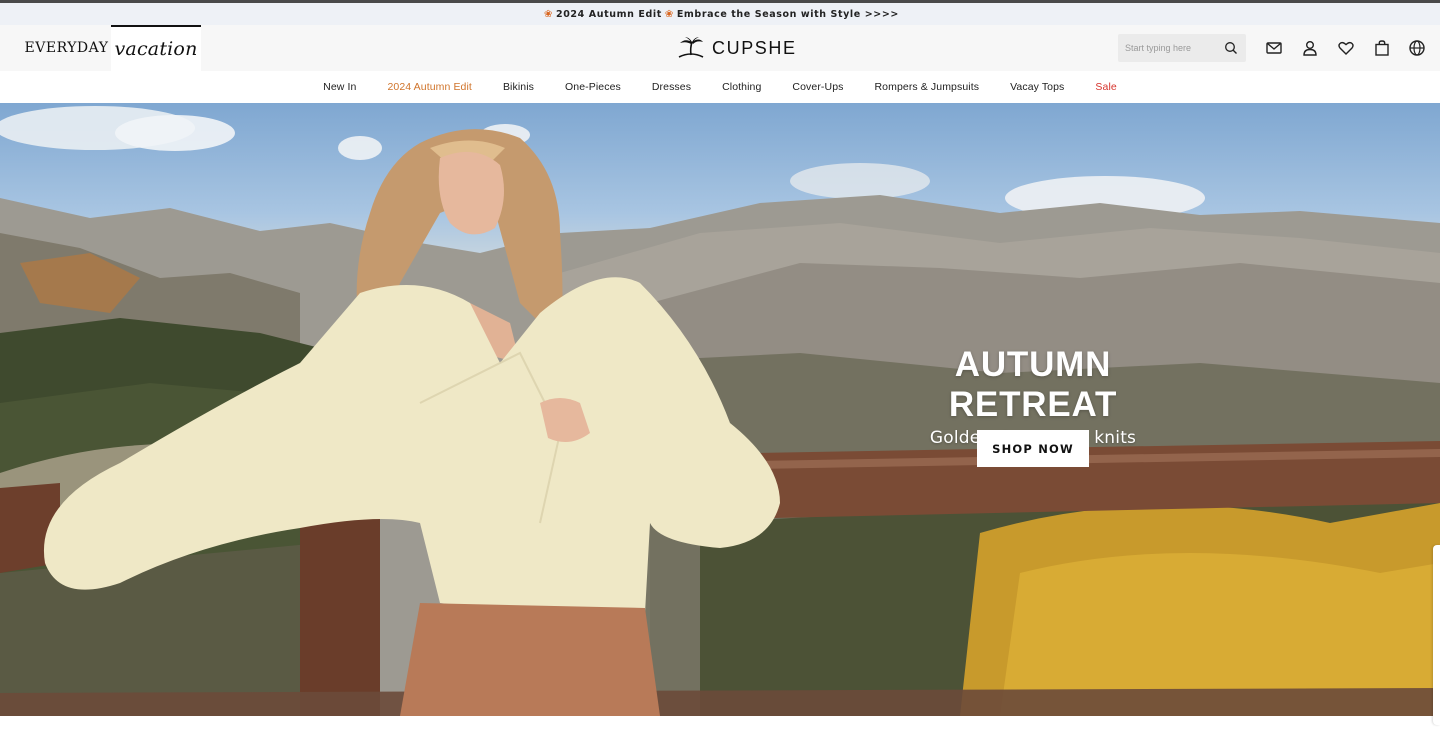 The height and width of the screenshot is (755, 1440). I want to click on site-header: EVERYDAY vacation CUPSHE, so click(720, 48).